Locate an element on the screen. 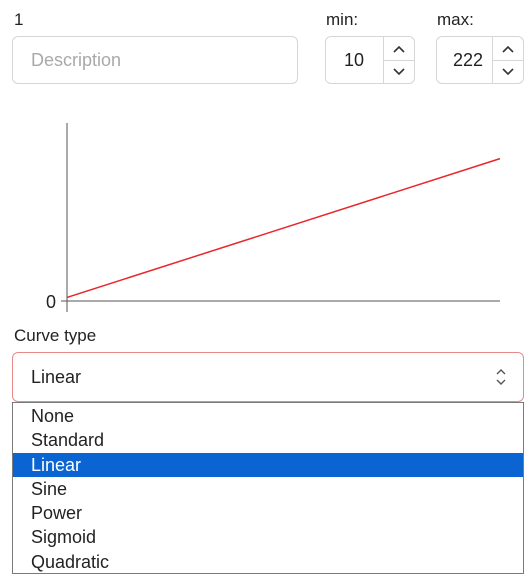  option-standard: Standard is located at coordinates (268, 440).